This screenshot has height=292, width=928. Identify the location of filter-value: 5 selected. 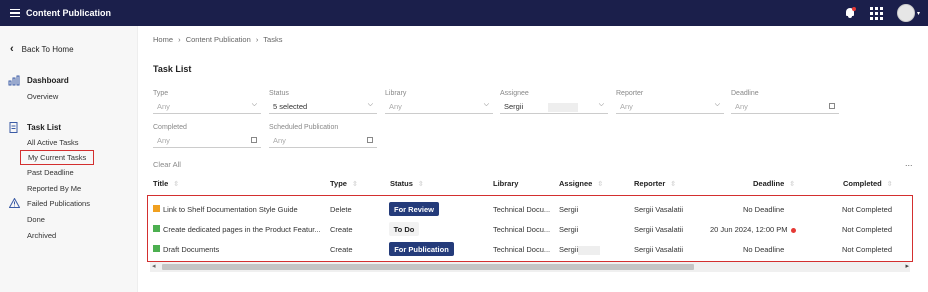
(290, 106).